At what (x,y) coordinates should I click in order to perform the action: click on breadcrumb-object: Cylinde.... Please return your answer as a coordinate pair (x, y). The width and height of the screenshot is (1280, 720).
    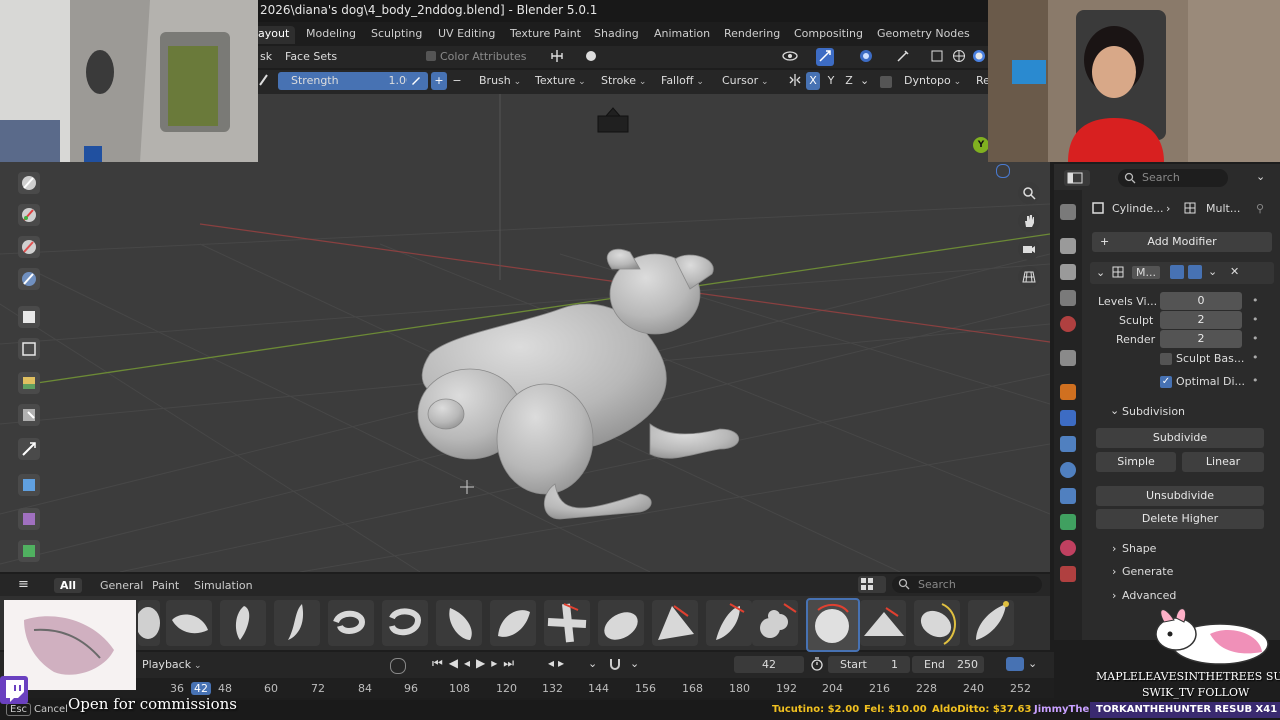
    Looking at the image, I should click on (1138, 208).